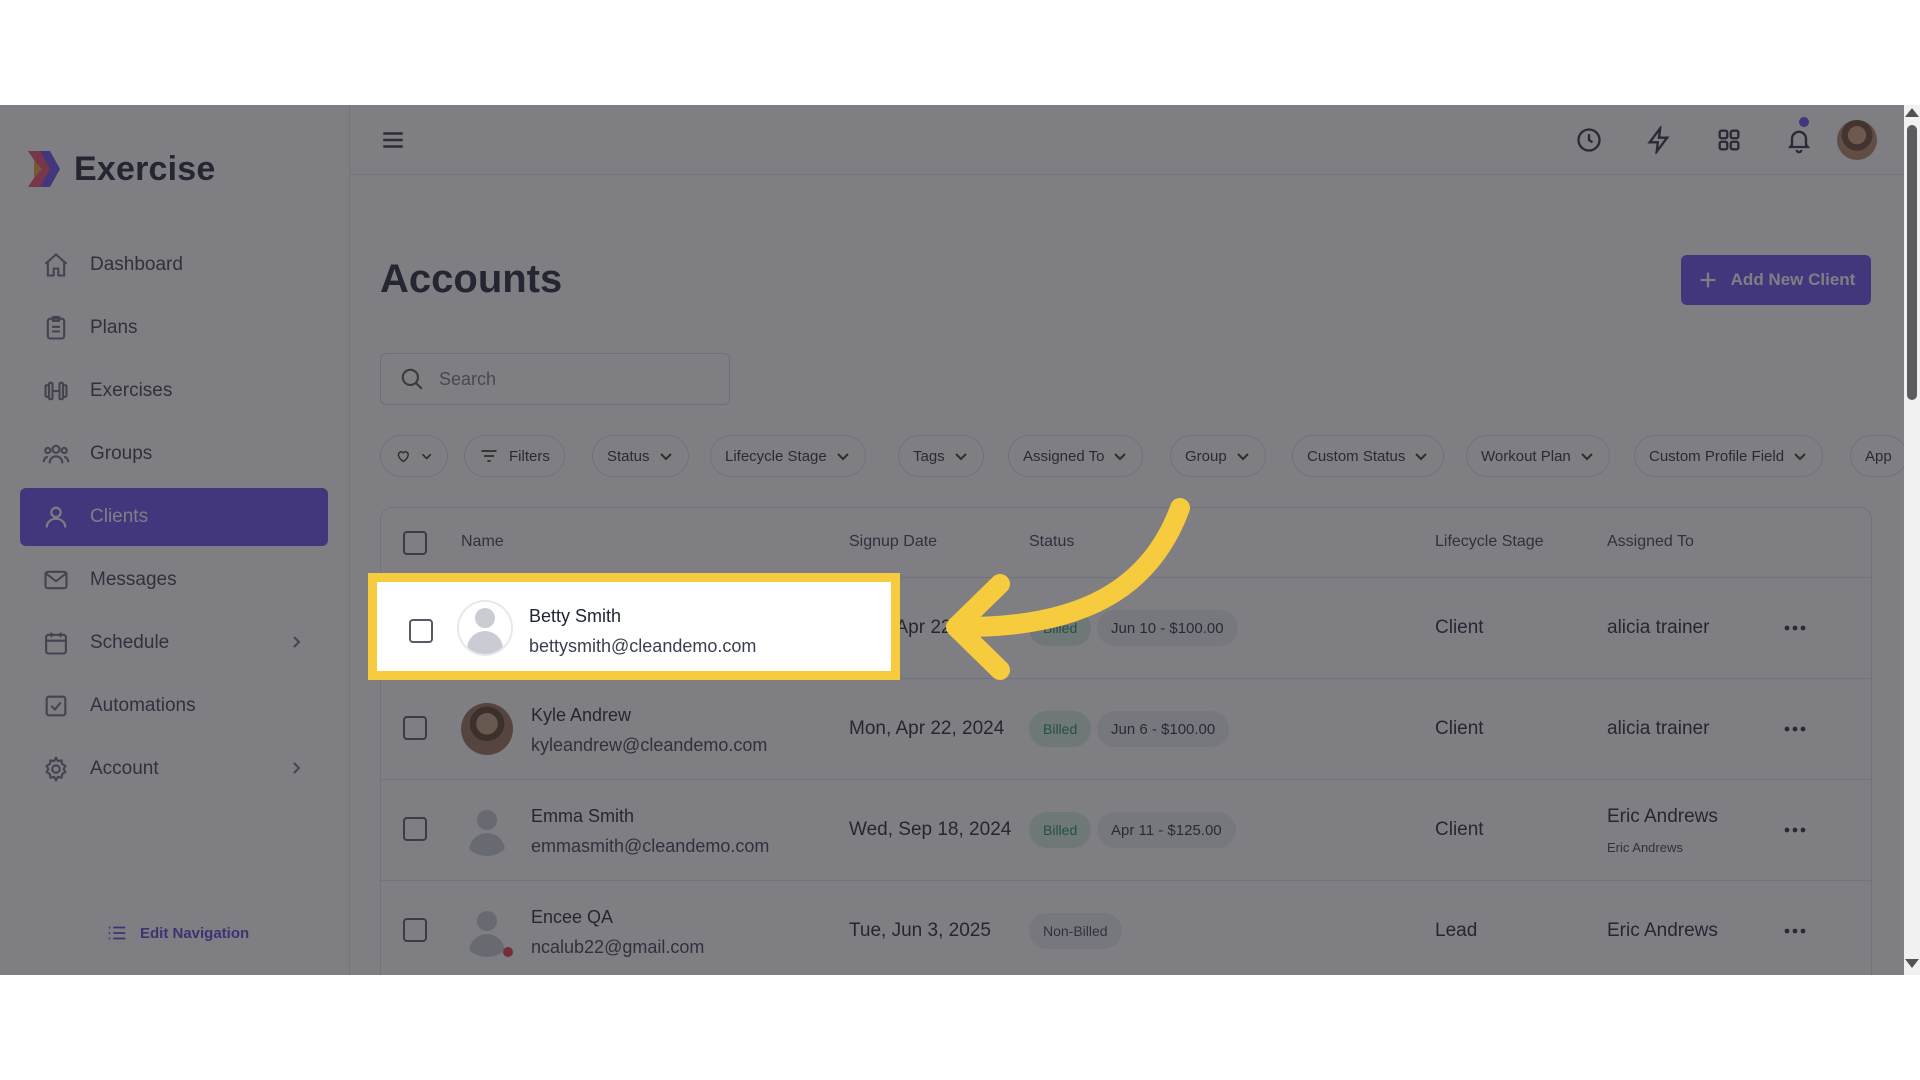  What do you see at coordinates (1218, 456) in the screenshot?
I see `group-filter: Group` at bounding box center [1218, 456].